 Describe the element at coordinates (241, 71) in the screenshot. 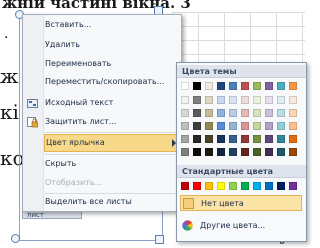

I see `theme-colors-header: Цвета темы` at that location.